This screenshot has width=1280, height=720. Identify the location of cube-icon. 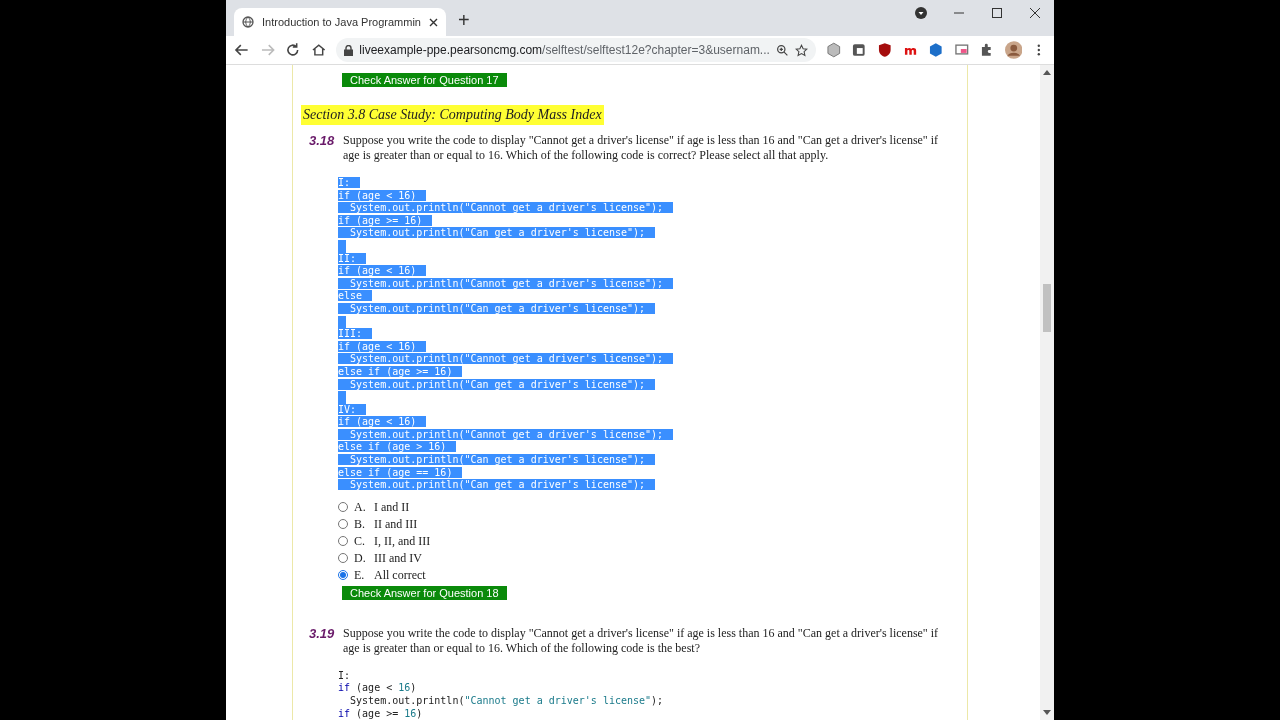
(833, 50).